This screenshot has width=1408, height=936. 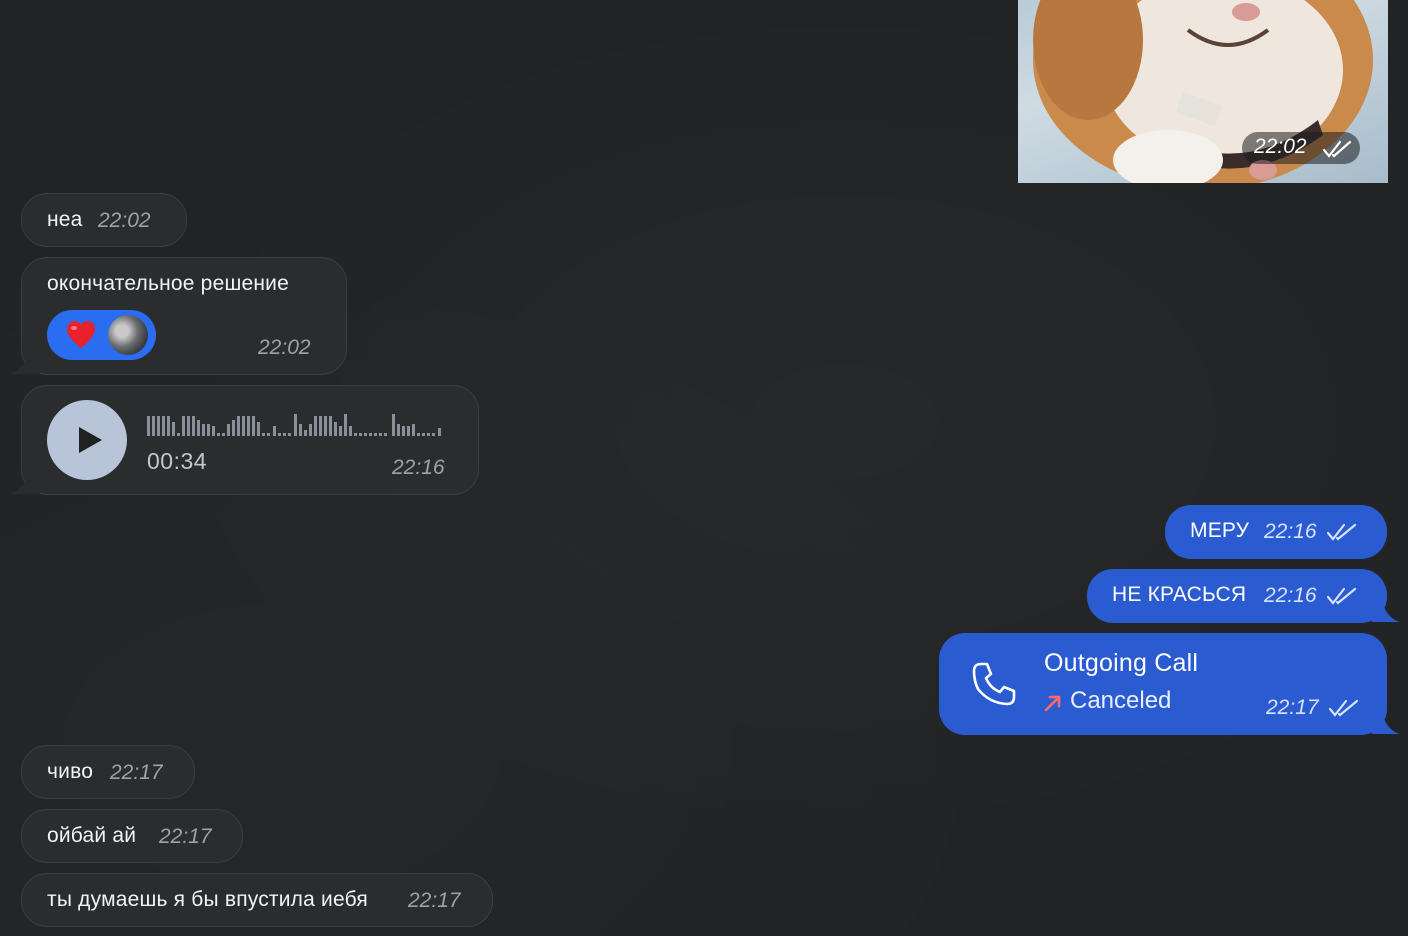 What do you see at coordinates (81, 334) in the screenshot?
I see `heart-icon` at bounding box center [81, 334].